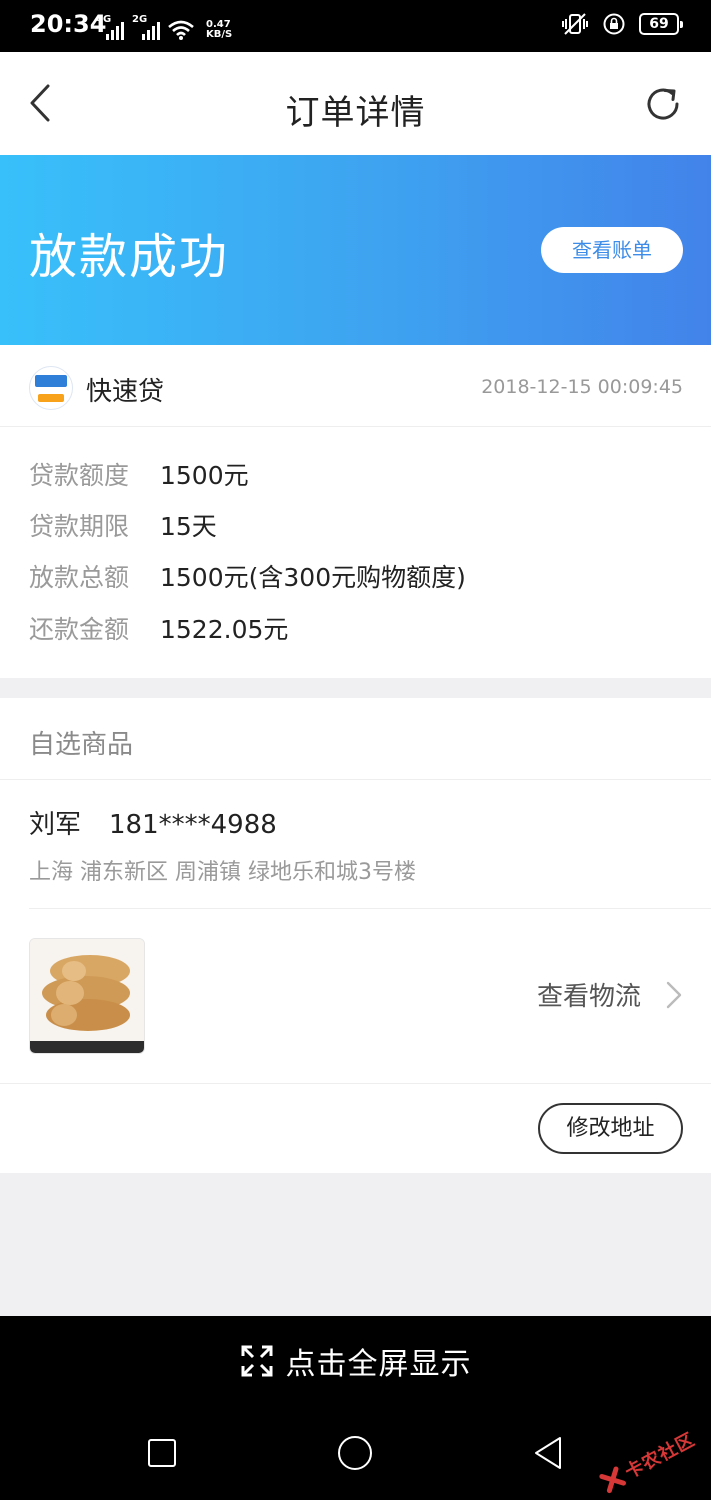 The image size is (711, 1500). What do you see at coordinates (125, 392) in the screenshot?
I see `merchant-name: 快速贷` at bounding box center [125, 392].